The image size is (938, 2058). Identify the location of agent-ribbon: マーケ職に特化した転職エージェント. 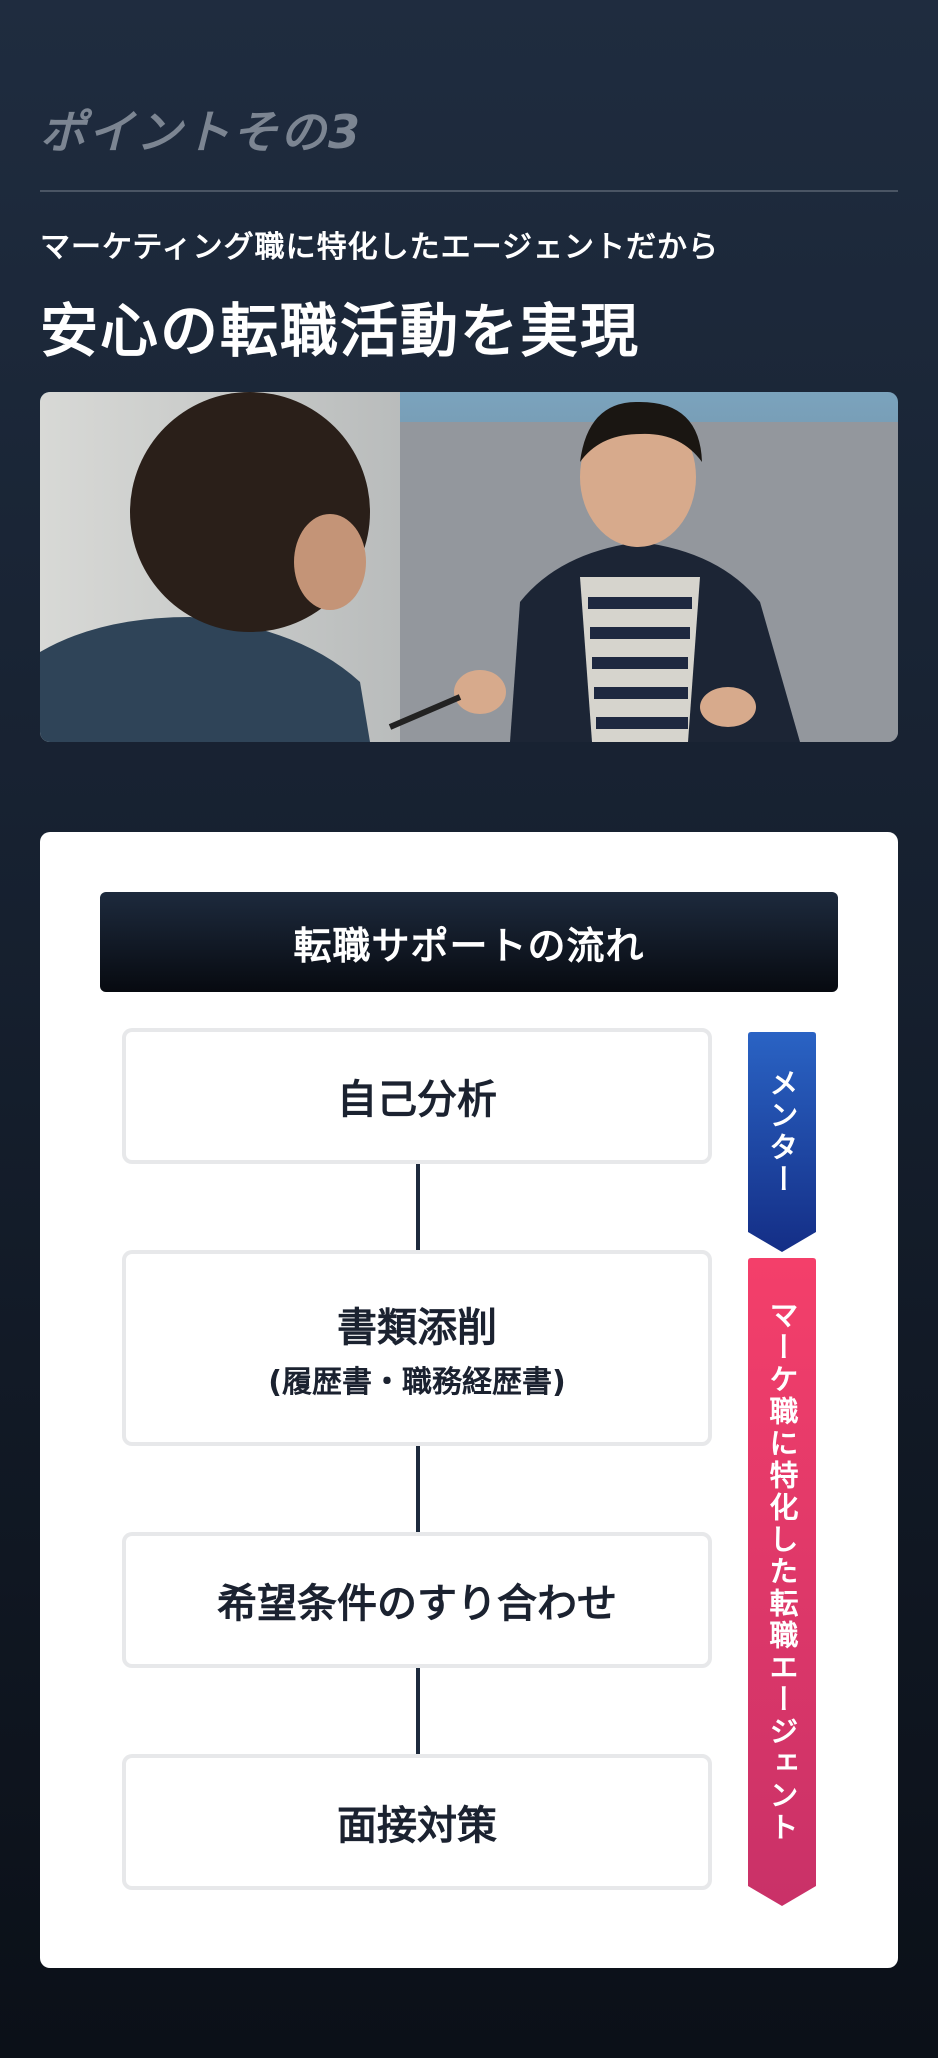
(782, 1582).